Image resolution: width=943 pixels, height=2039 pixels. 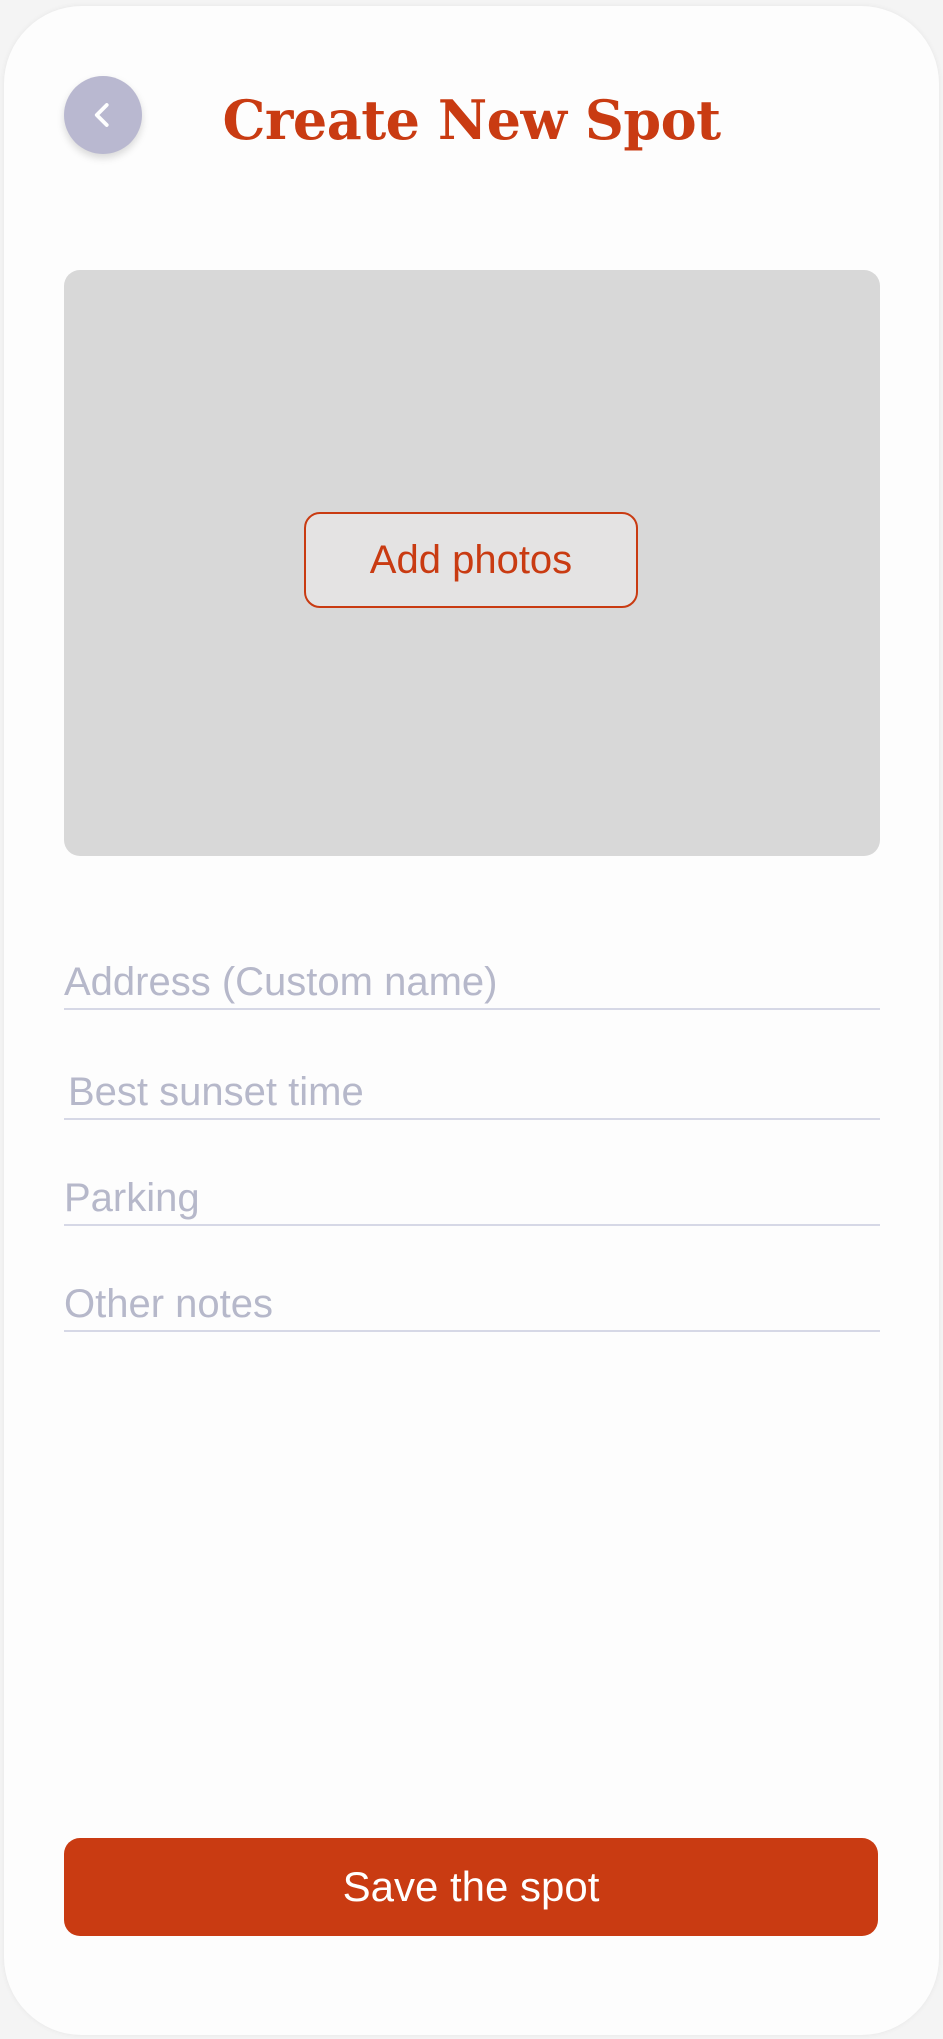 I want to click on other-notes-input, so click(x=472, y=1304).